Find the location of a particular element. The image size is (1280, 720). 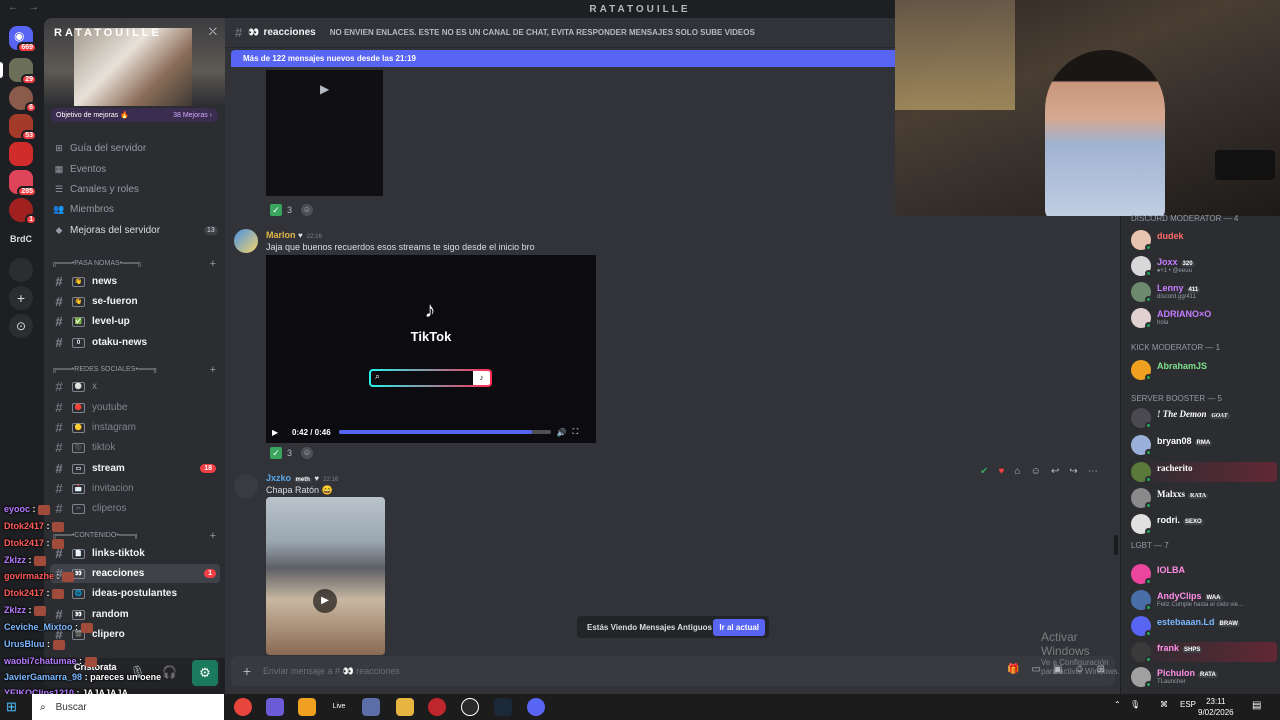

tray-mic-icon: 🎙 is located at coordinates (1135, 704).